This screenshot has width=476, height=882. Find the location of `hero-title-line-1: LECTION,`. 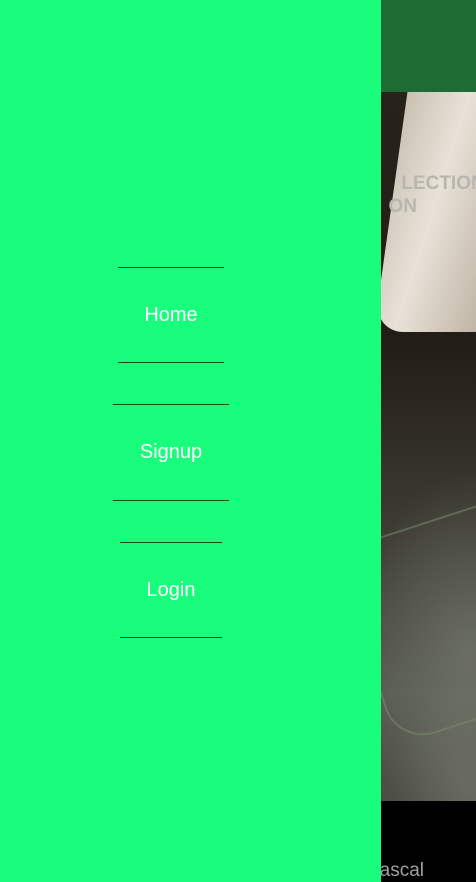

hero-title-line-1: LECTION, is located at coordinates (438, 183).